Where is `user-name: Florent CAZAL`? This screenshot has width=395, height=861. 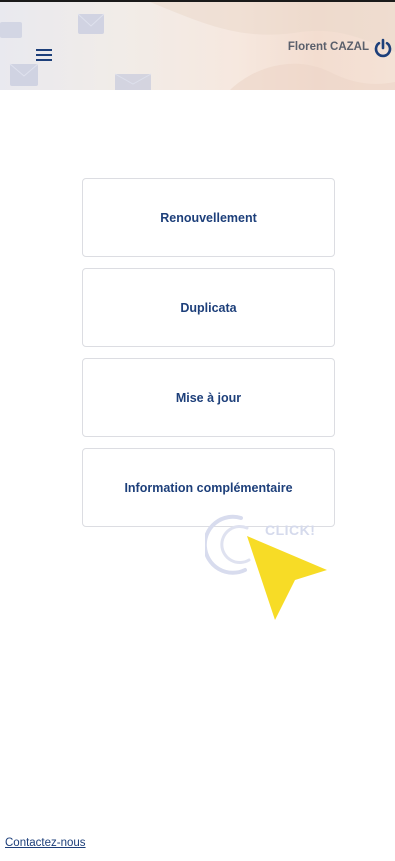 user-name: Florent CAZAL is located at coordinates (328, 47).